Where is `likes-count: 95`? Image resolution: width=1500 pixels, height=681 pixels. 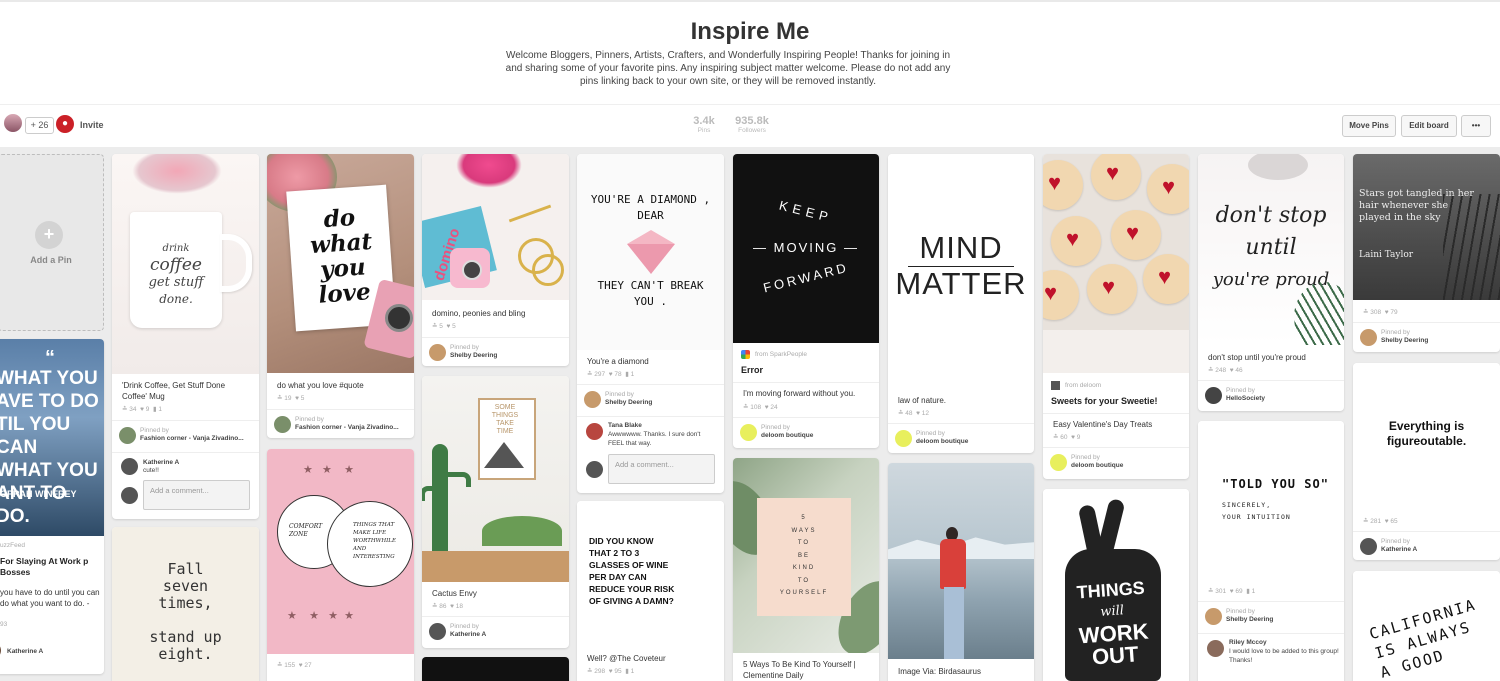
likes-count: 95 is located at coordinates (618, 671).